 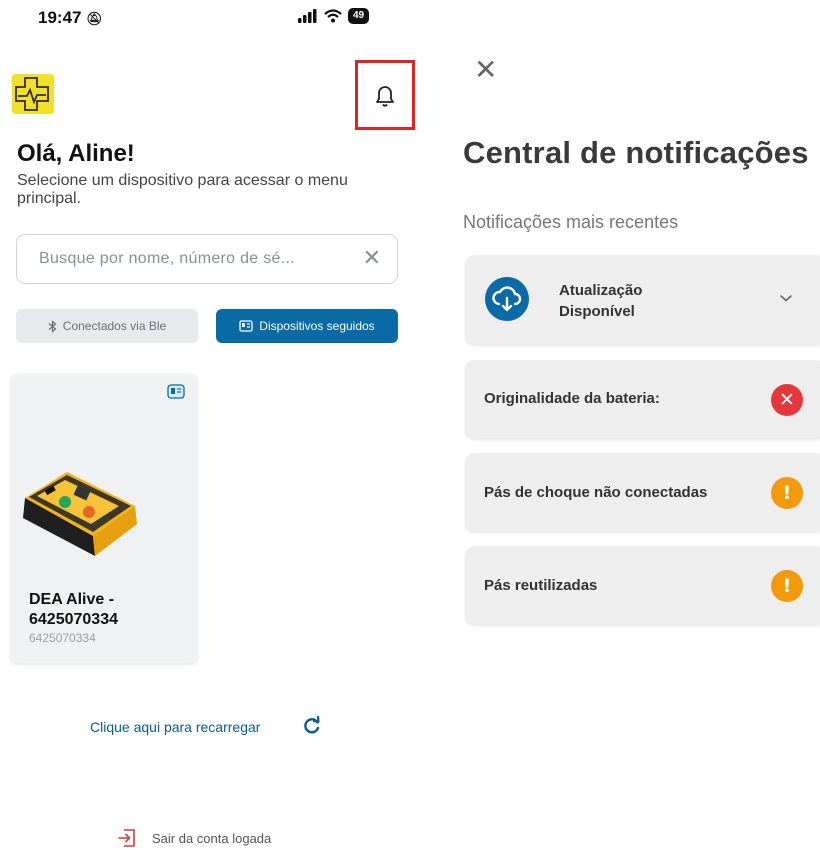 What do you see at coordinates (642, 585) in the screenshot?
I see `notification-pads-reused: Pás reutilizadas !` at bounding box center [642, 585].